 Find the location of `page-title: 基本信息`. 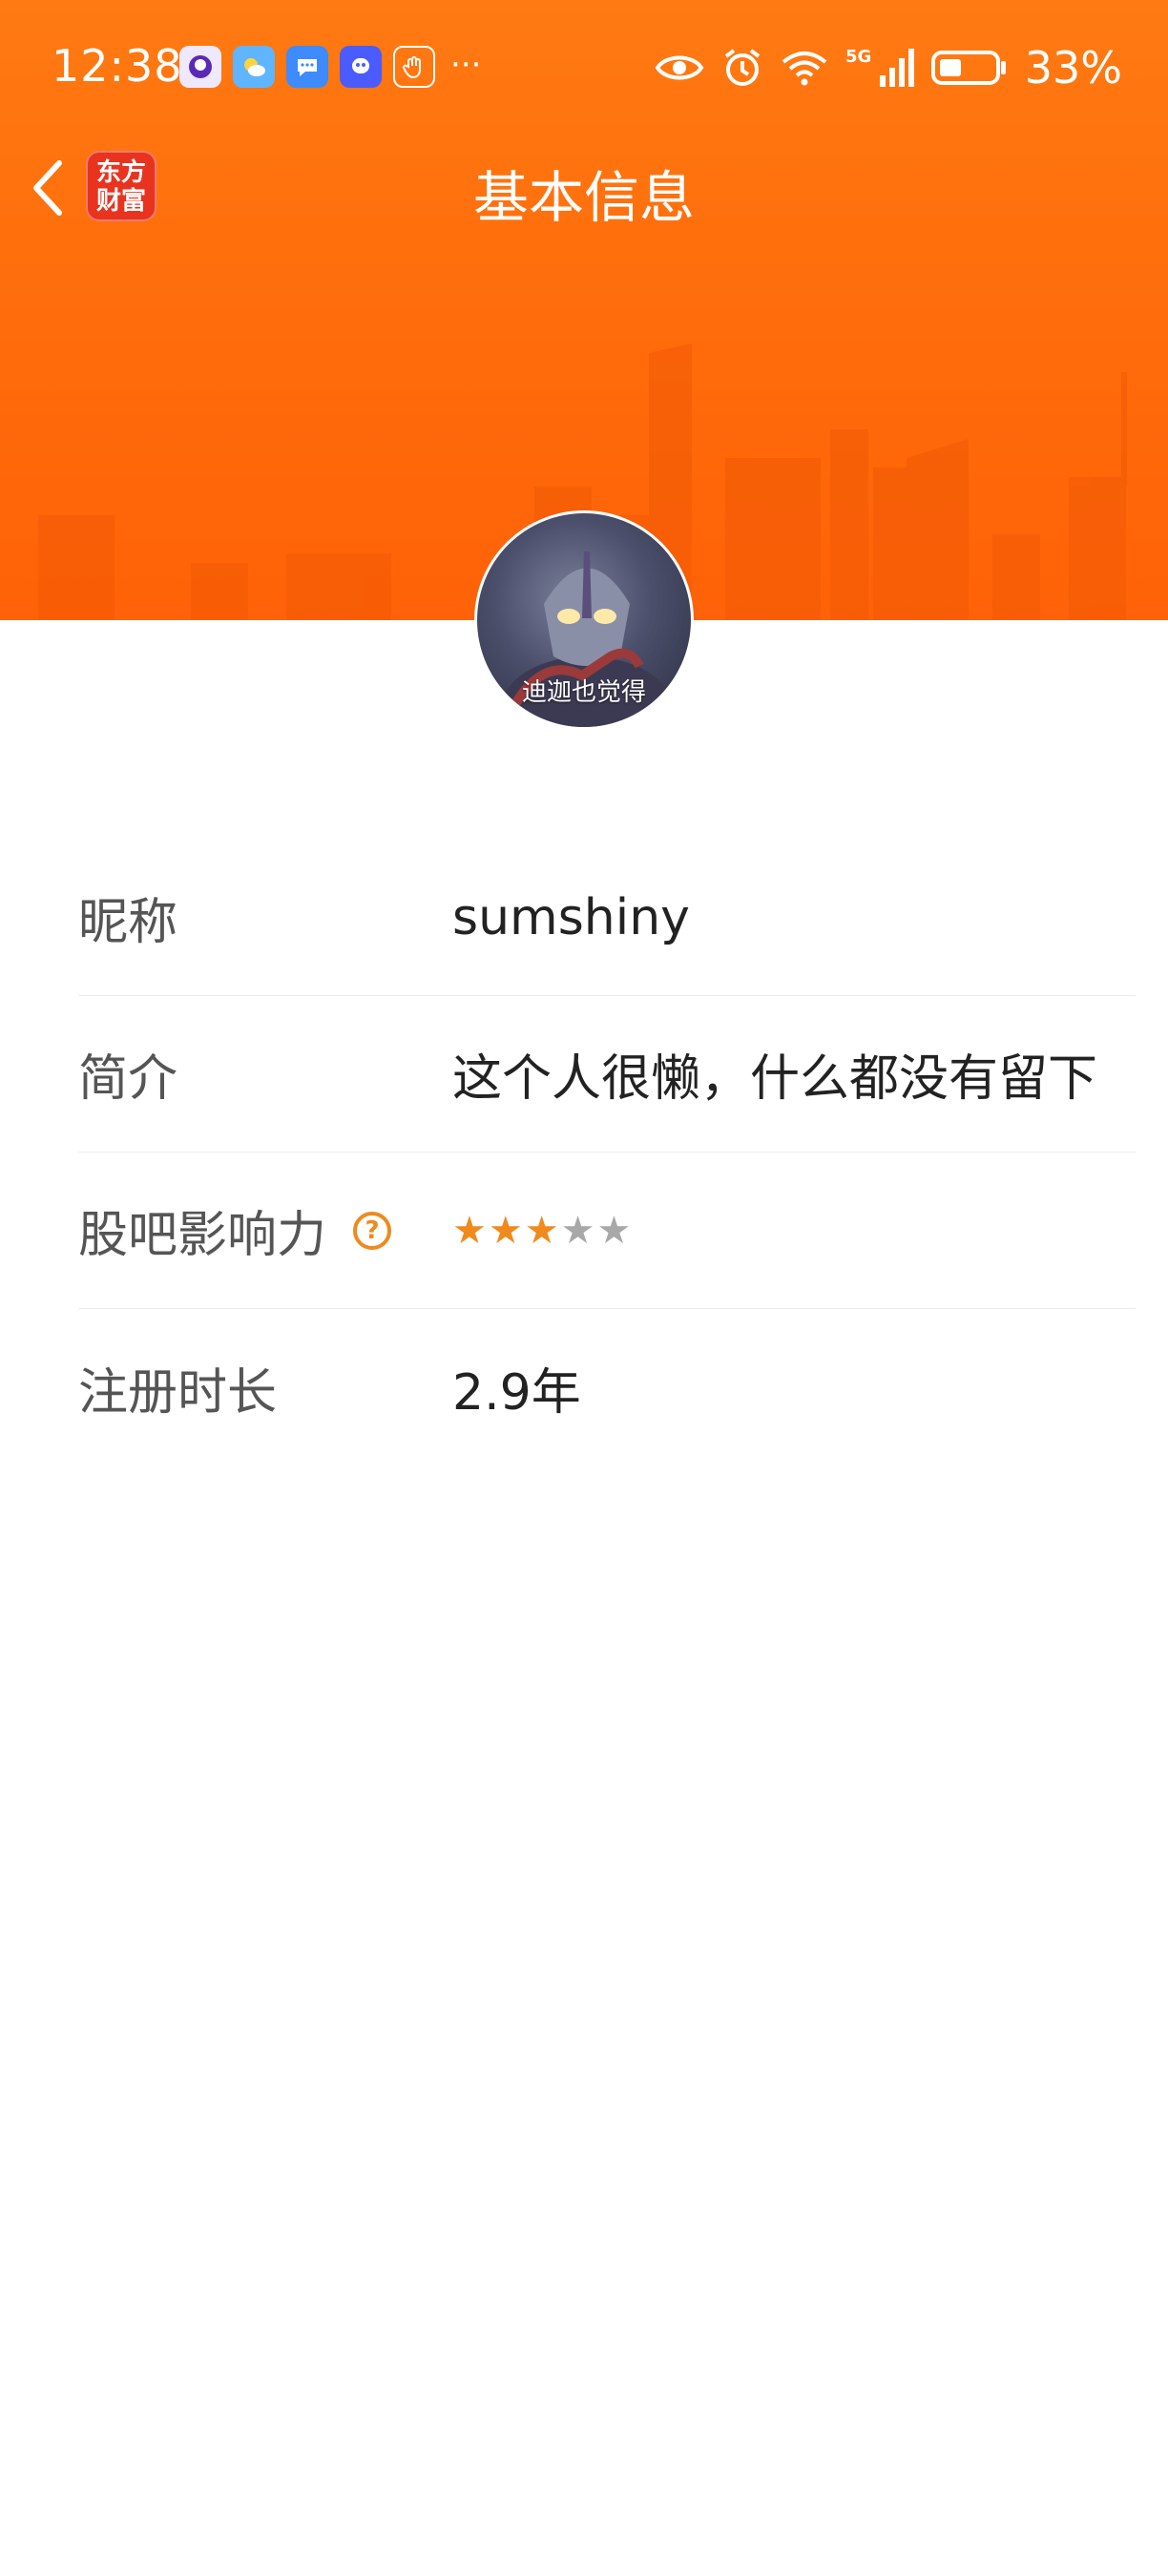

page-title: 基本信息 is located at coordinates (583, 197).